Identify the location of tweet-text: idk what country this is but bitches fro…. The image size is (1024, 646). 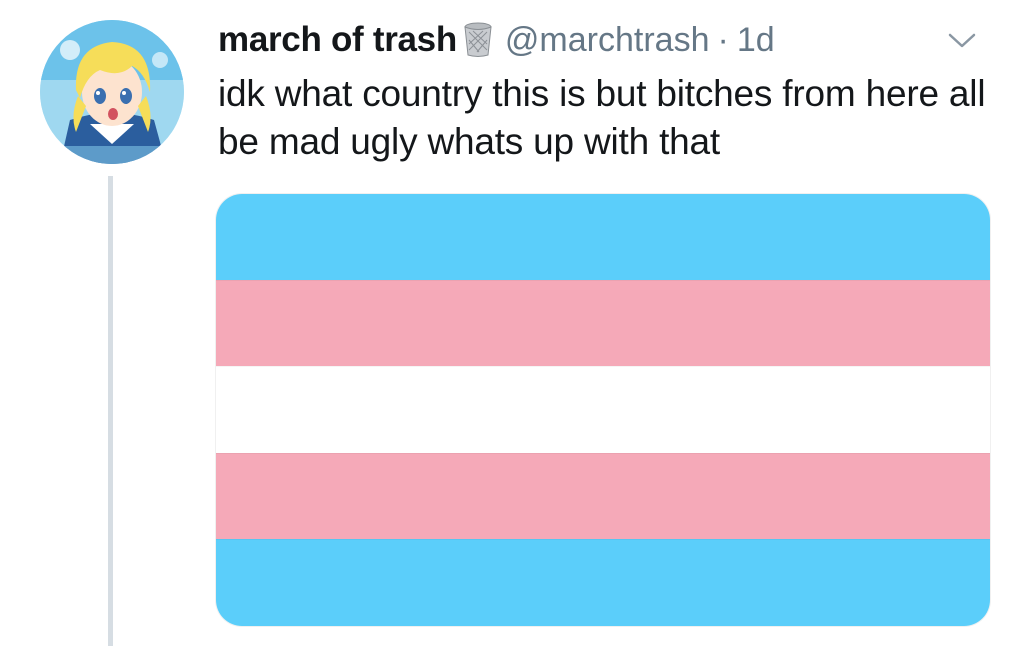
(602, 117).